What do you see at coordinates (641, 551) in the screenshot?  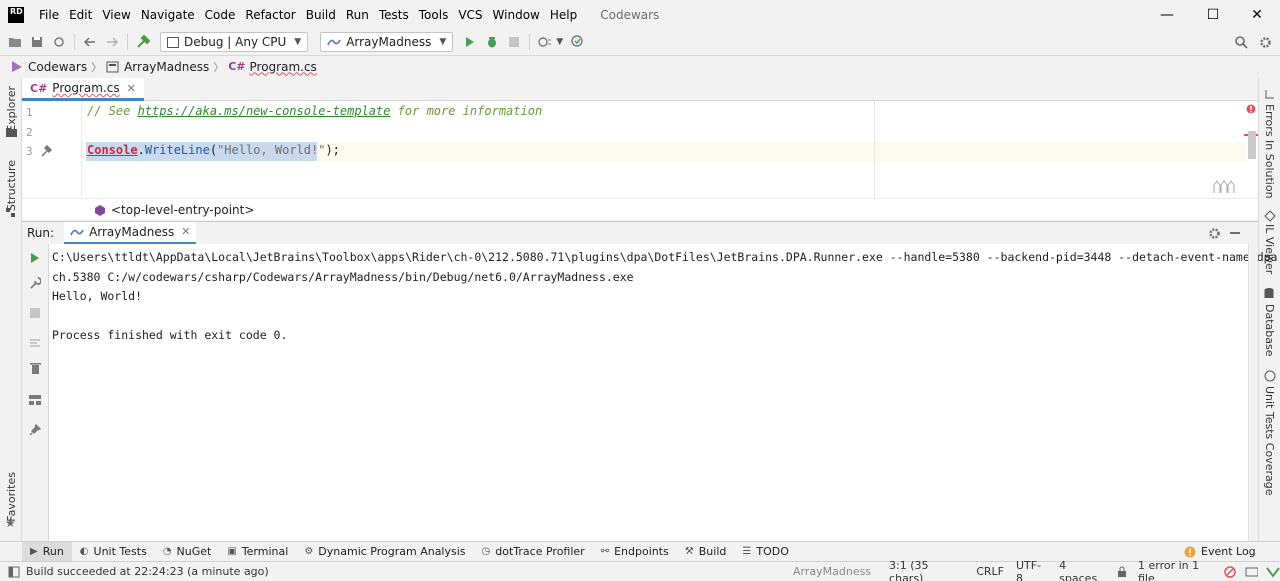 I see `tool-tab-label: Endpoints` at bounding box center [641, 551].